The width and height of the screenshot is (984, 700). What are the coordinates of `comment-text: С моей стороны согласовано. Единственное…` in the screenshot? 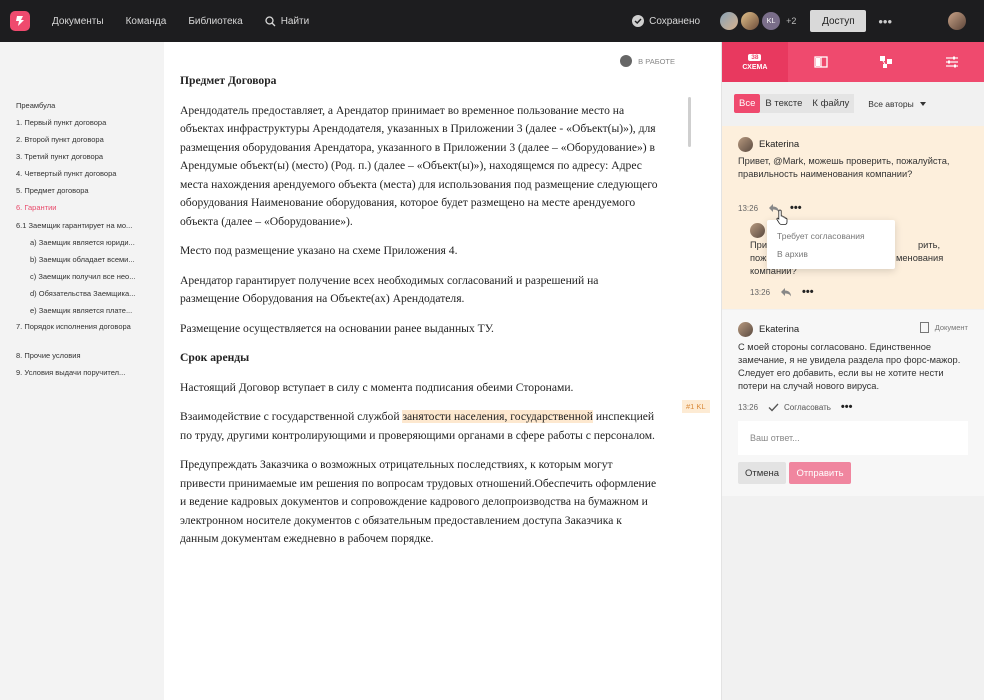 It's located at (849, 366).